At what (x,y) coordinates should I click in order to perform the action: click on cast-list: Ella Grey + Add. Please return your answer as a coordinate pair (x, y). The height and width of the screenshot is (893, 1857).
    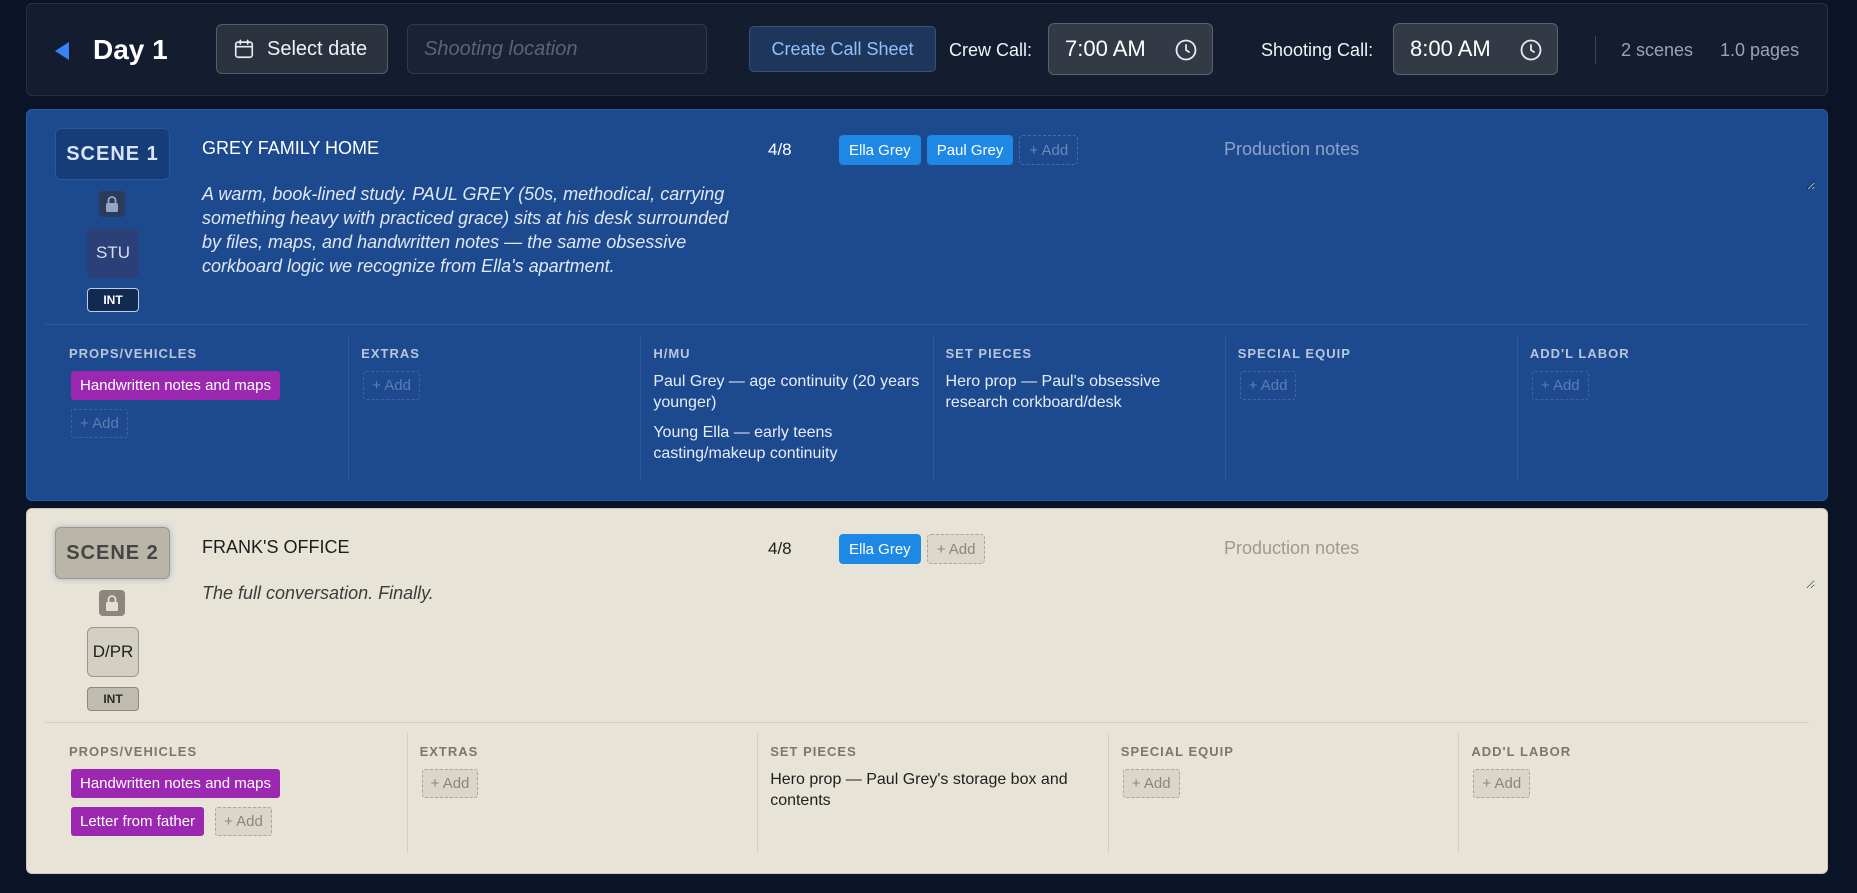
    Looking at the image, I should click on (912, 549).